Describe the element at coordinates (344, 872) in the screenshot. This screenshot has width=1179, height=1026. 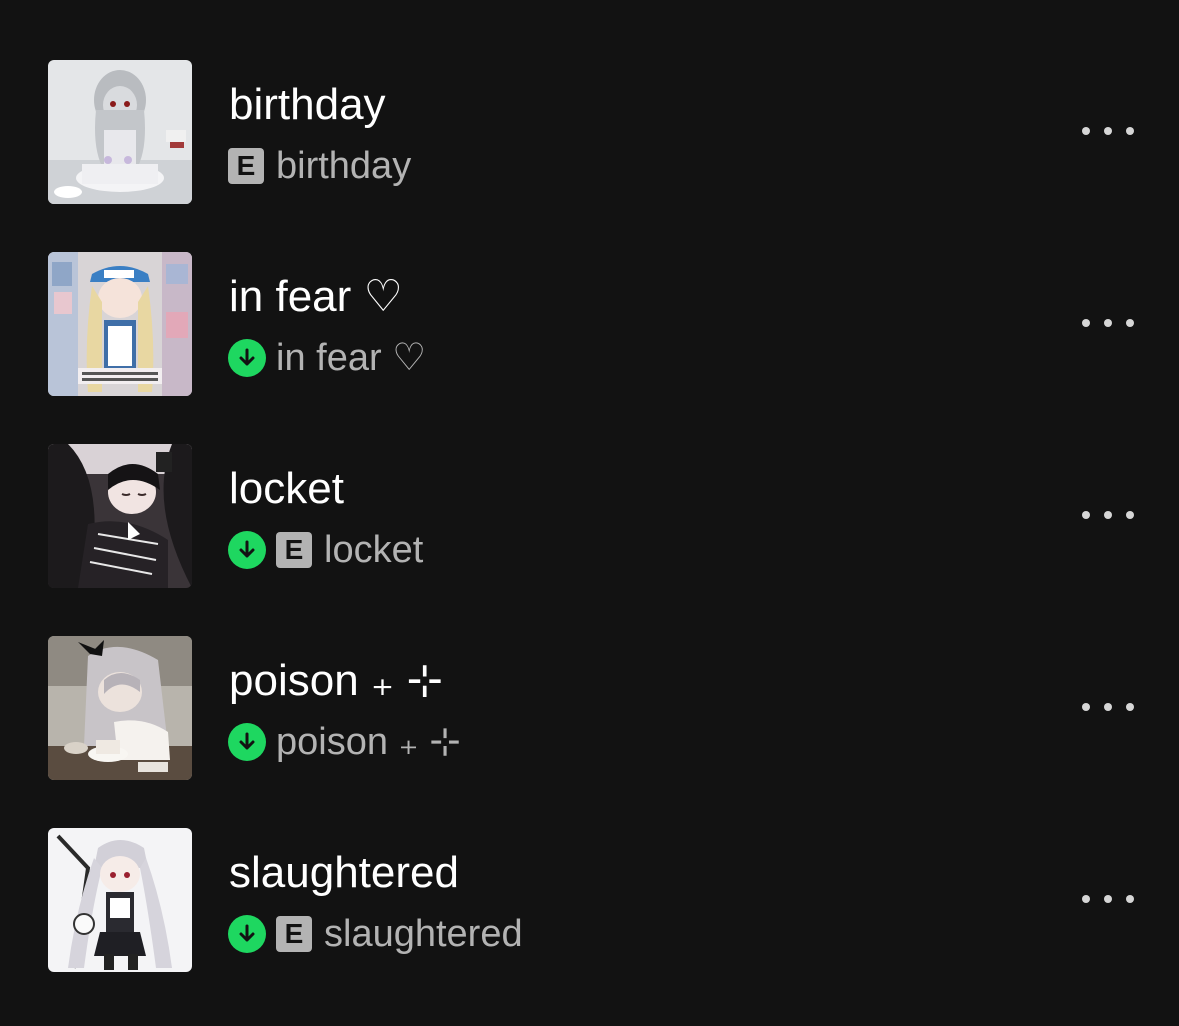
I see `track-title: slaughtered` at that location.